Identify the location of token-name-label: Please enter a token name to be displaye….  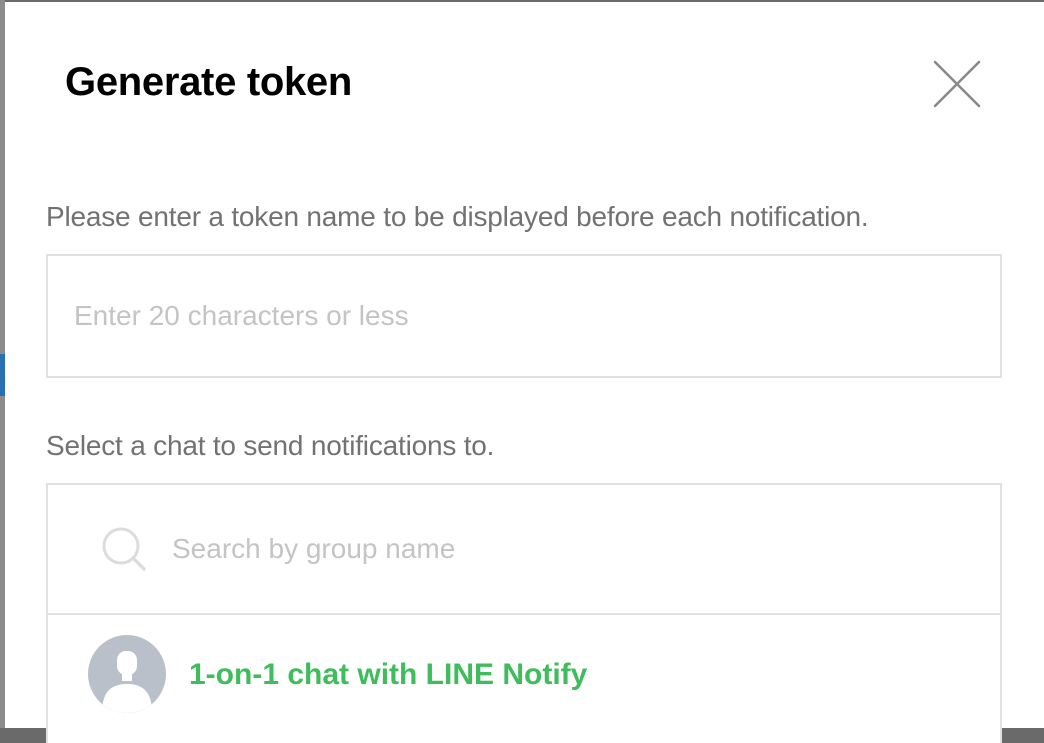
(457, 216).